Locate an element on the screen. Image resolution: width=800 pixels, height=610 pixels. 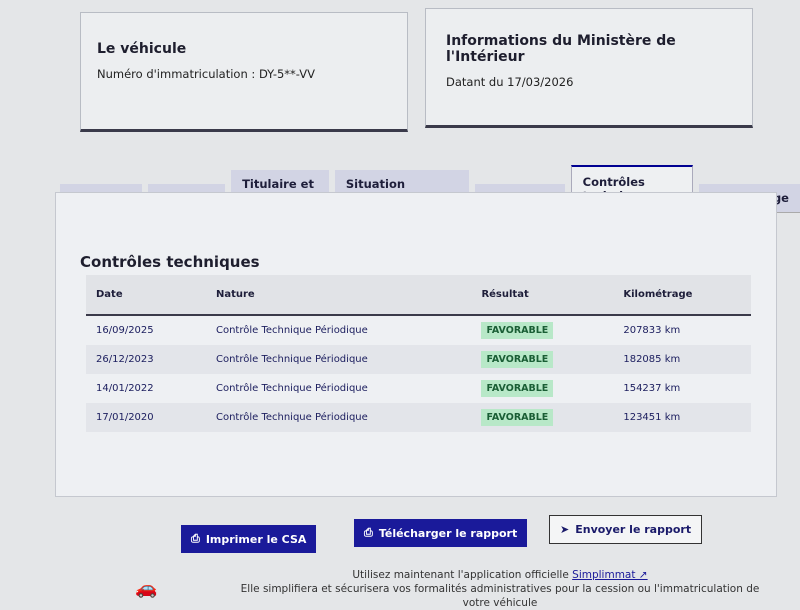
send-label: Envoyer le rapport is located at coordinates (633, 529).